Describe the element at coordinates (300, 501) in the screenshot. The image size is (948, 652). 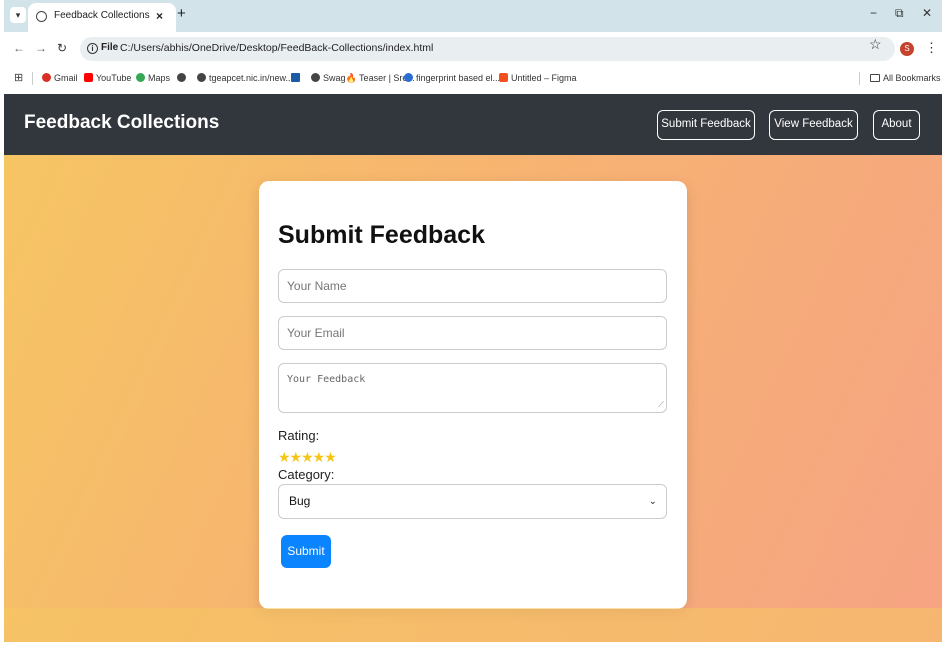
I see `category-selected-value: Bug` at that location.